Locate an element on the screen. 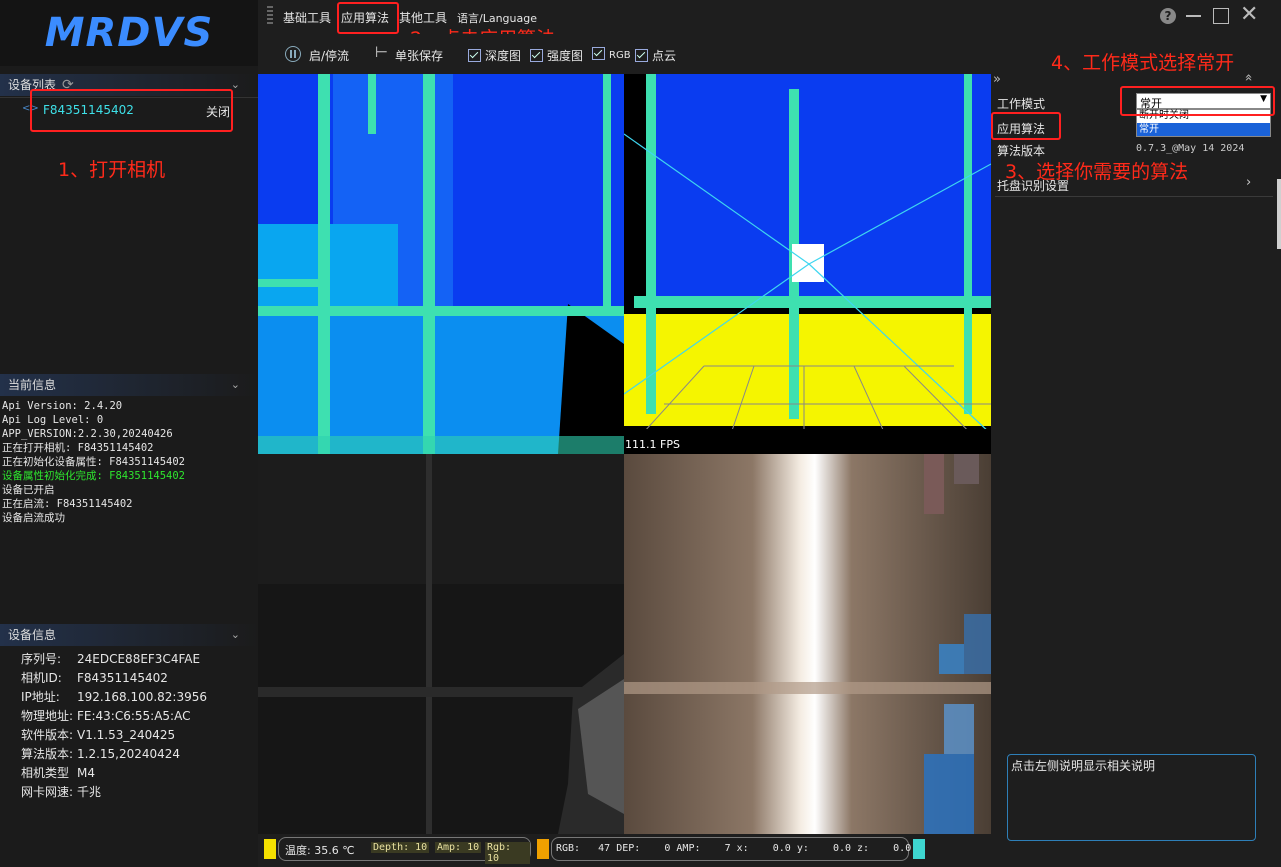 The image size is (1281, 867). status-indicator-teal is located at coordinates (919, 849).